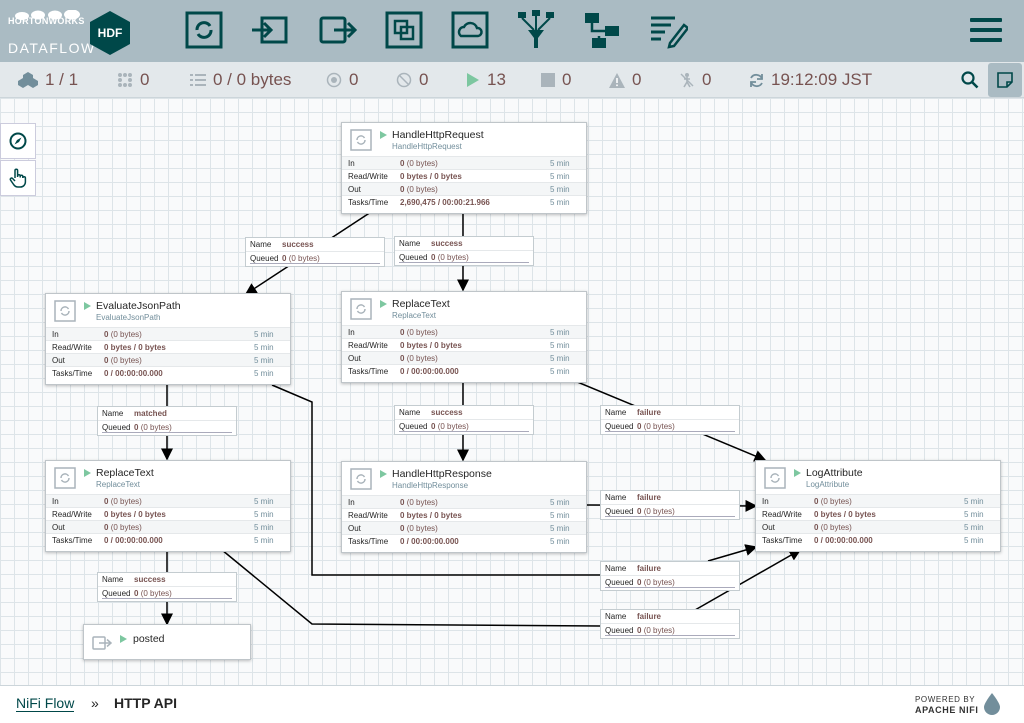 This screenshot has height=723, width=1024. What do you see at coordinates (167, 413) in the screenshot?
I see `connection-name-row: Name matched` at bounding box center [167, 413].